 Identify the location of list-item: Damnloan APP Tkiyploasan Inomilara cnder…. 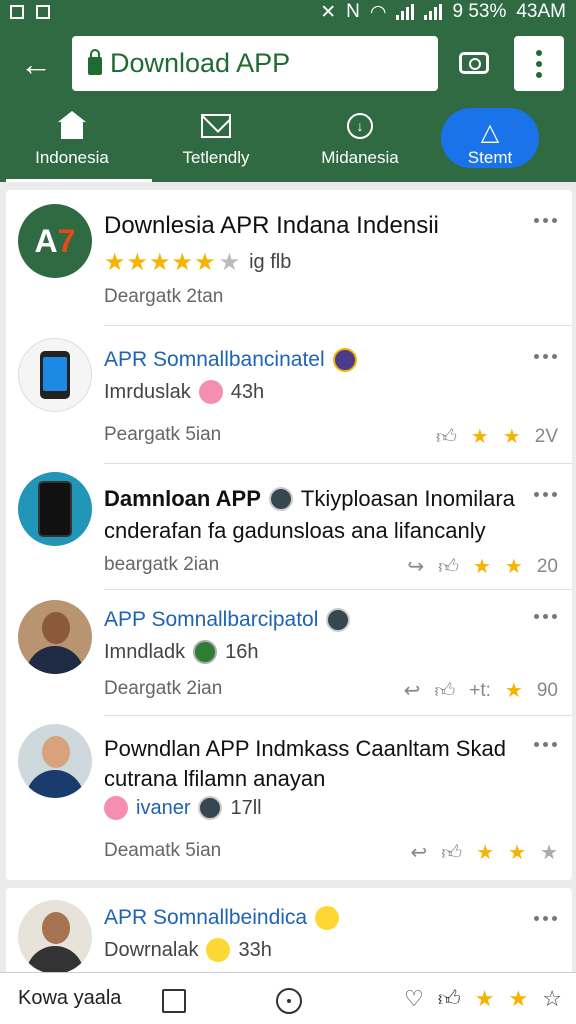
(289, 527).